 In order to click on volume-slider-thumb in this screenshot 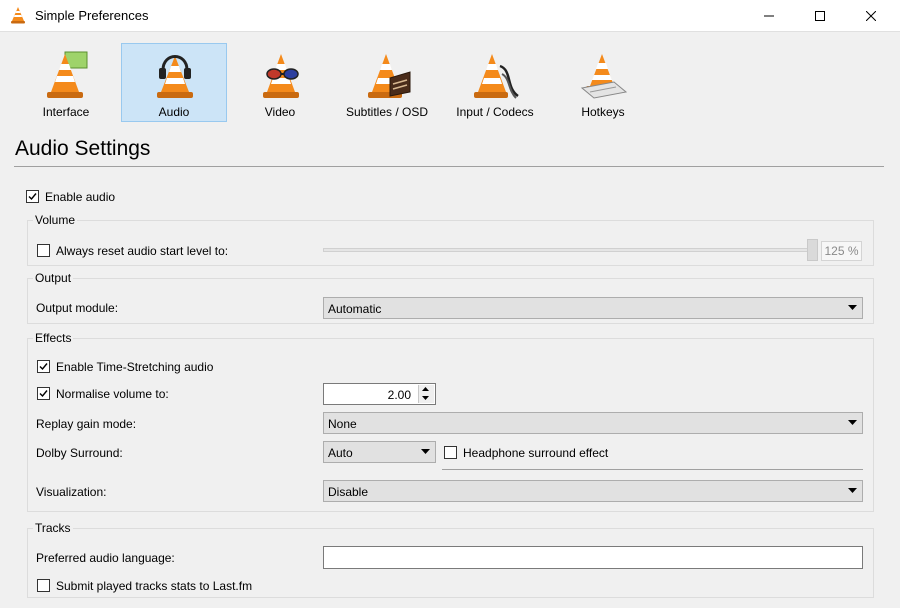, I will do `click(812, 250)`.